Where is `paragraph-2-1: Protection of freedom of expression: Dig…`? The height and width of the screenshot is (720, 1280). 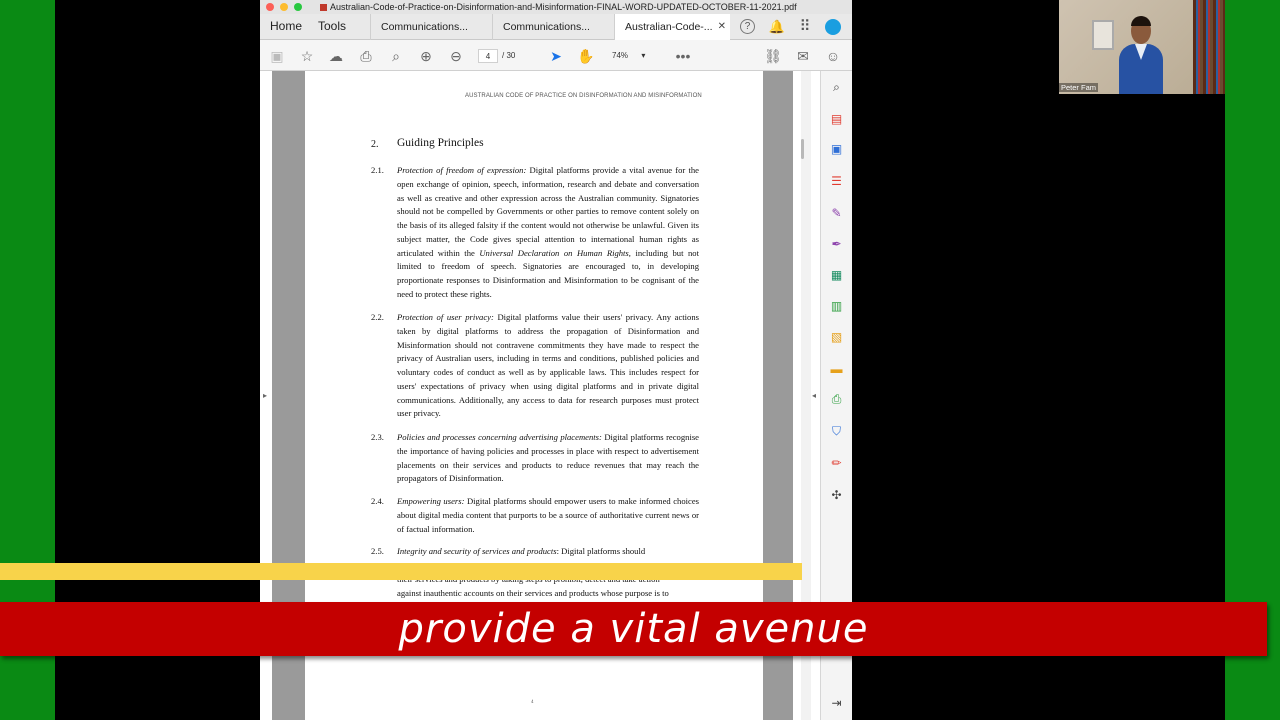
paragraph-2-1: Protection of freedom of expression: Dig… is located at coordinates (548, 233).